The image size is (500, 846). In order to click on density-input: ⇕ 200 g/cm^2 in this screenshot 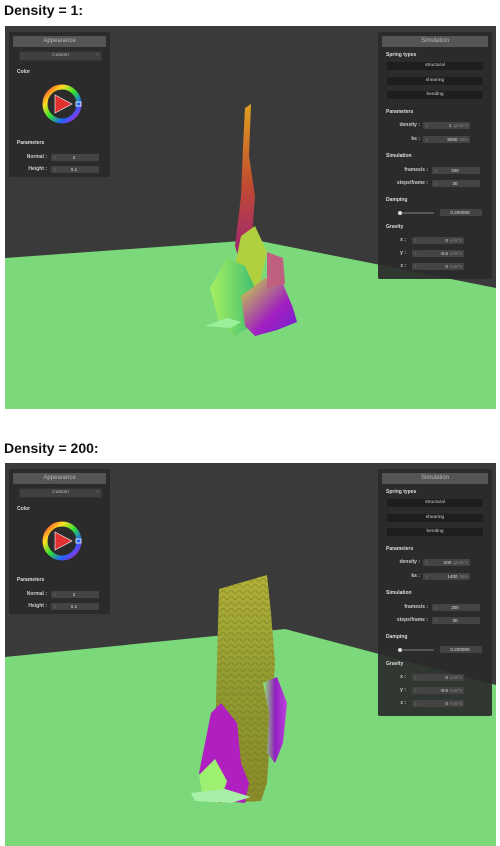, I will do `click(446, 562)`.